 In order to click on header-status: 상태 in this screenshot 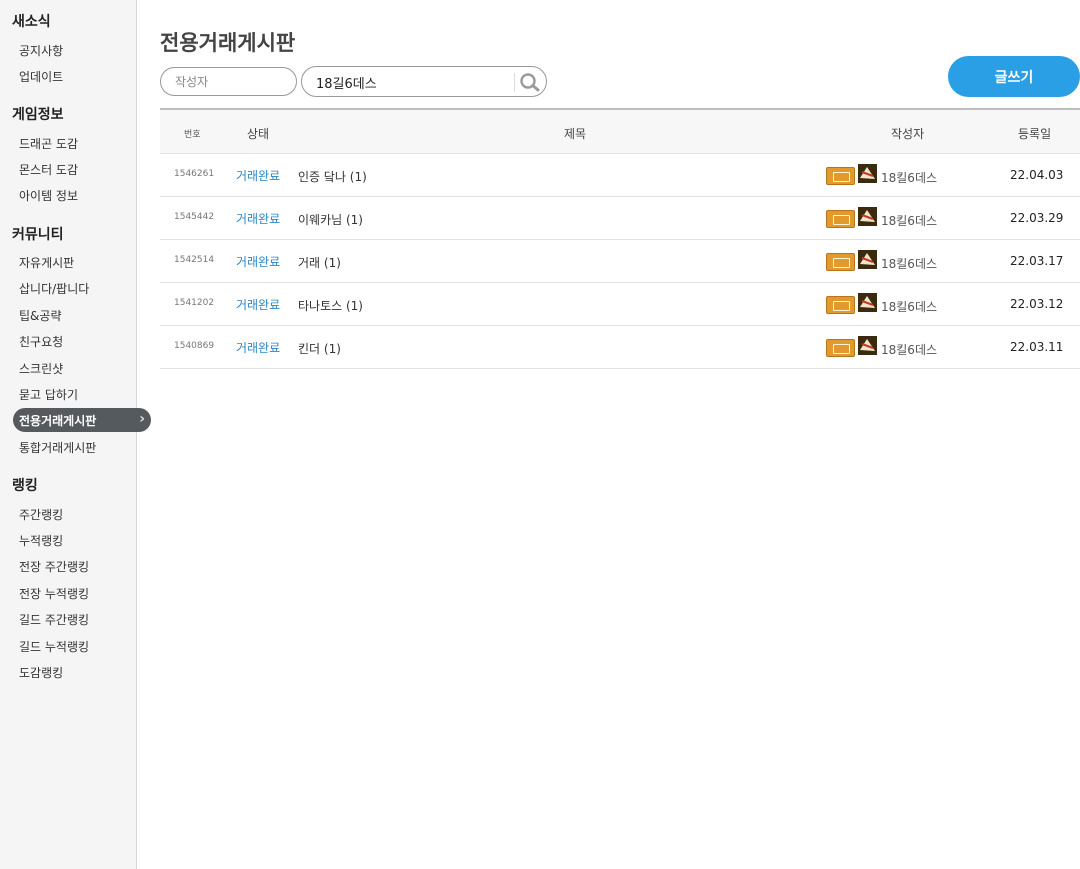, I will do `click(258, 134)`.